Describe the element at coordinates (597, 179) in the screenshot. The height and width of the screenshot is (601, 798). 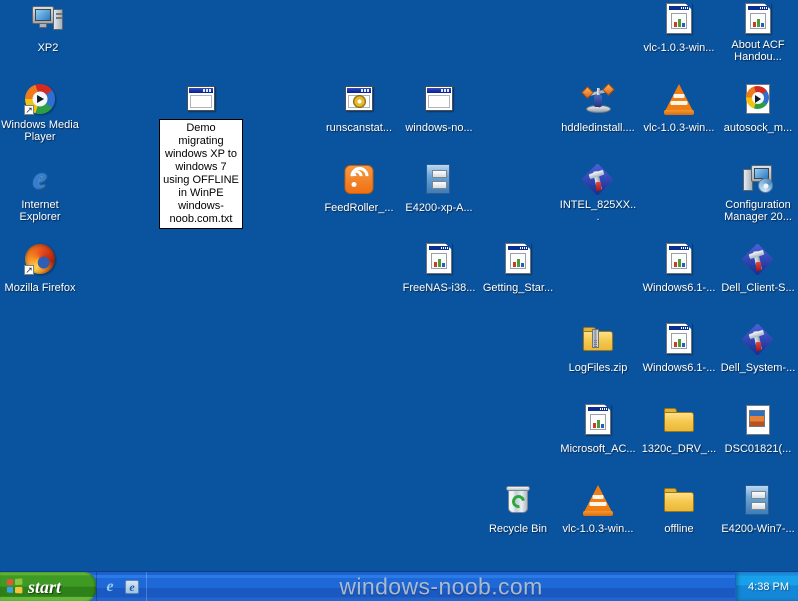
I see `installer-package-icon` at that location.